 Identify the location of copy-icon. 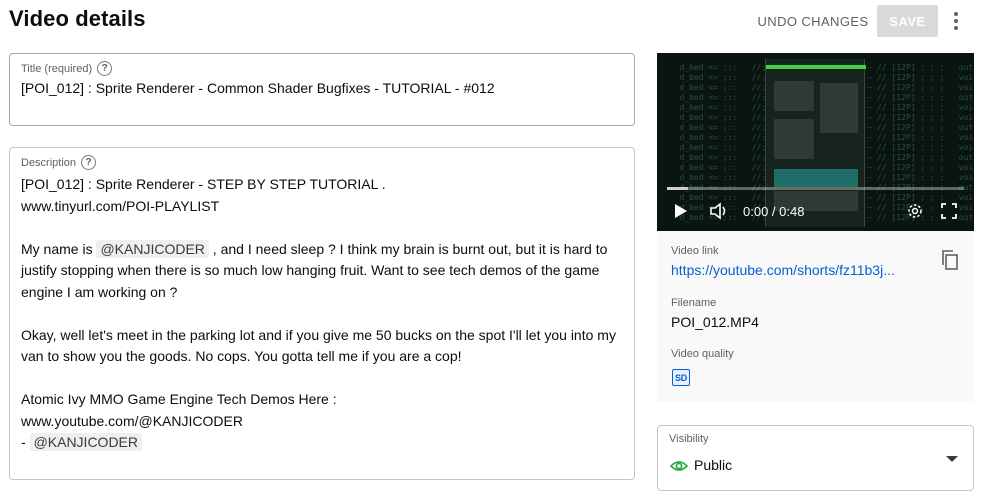
(950, 260).